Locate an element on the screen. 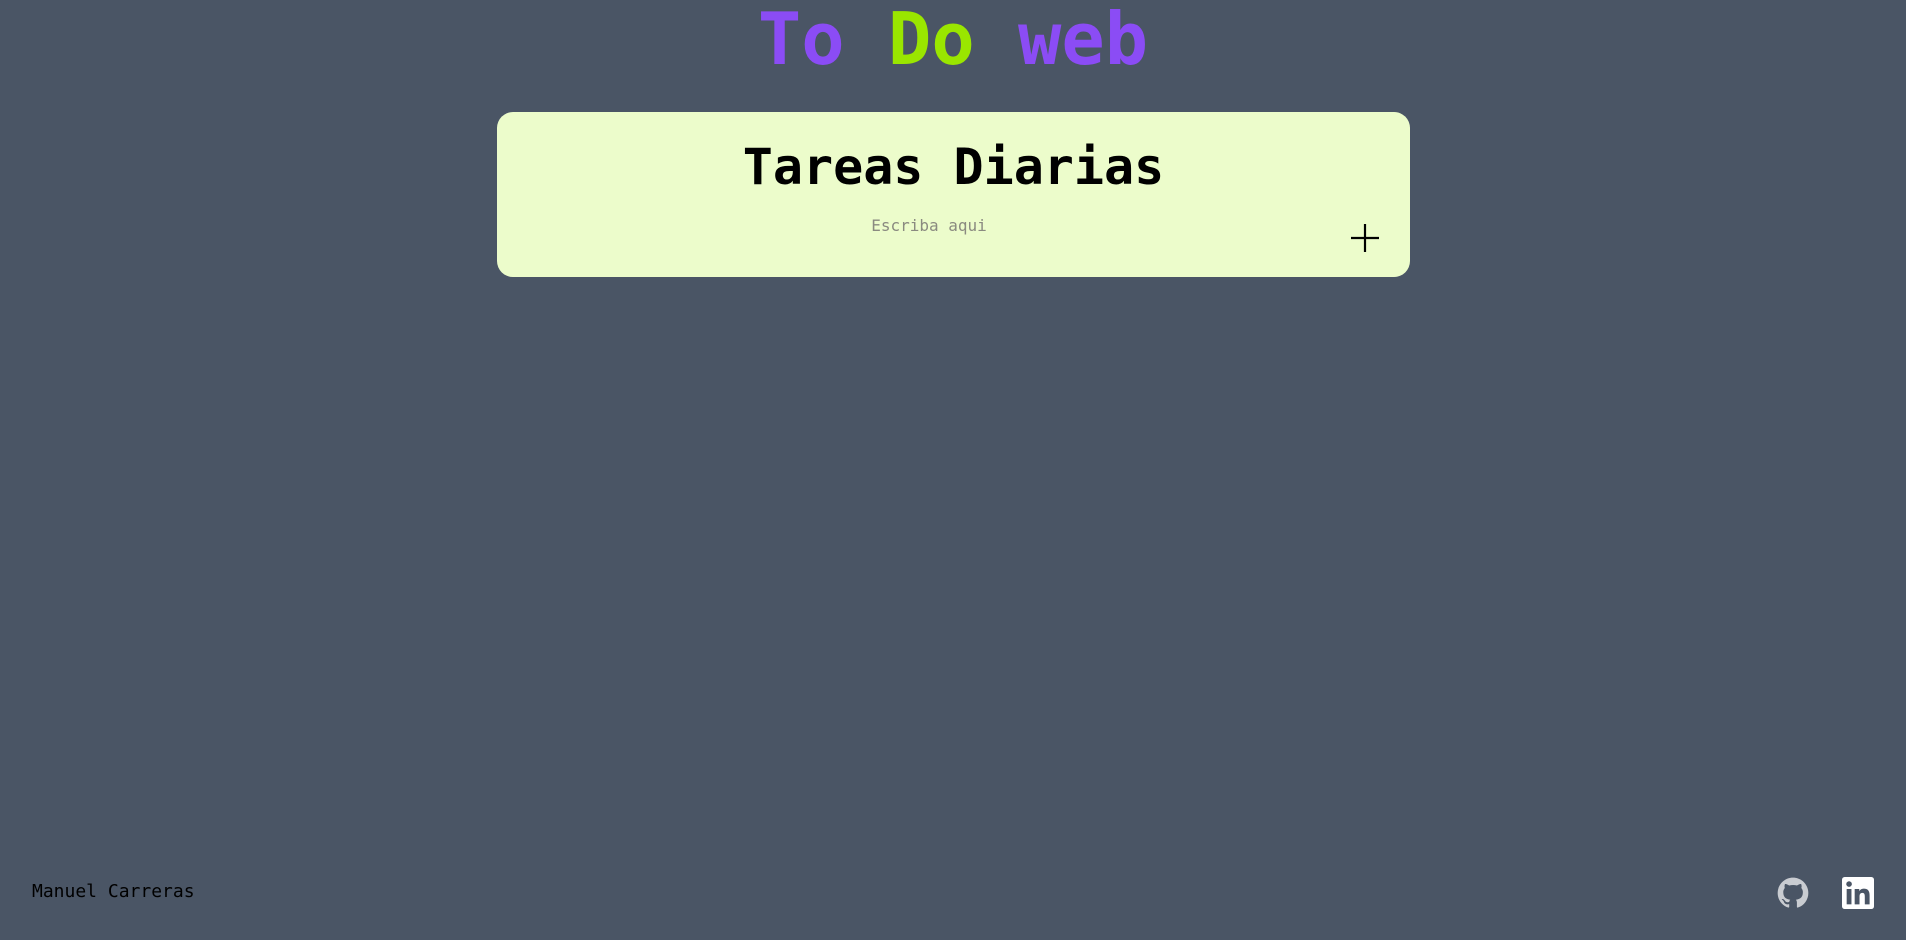  card-title: Tareas Diarias is located at coordinates (953, 167).